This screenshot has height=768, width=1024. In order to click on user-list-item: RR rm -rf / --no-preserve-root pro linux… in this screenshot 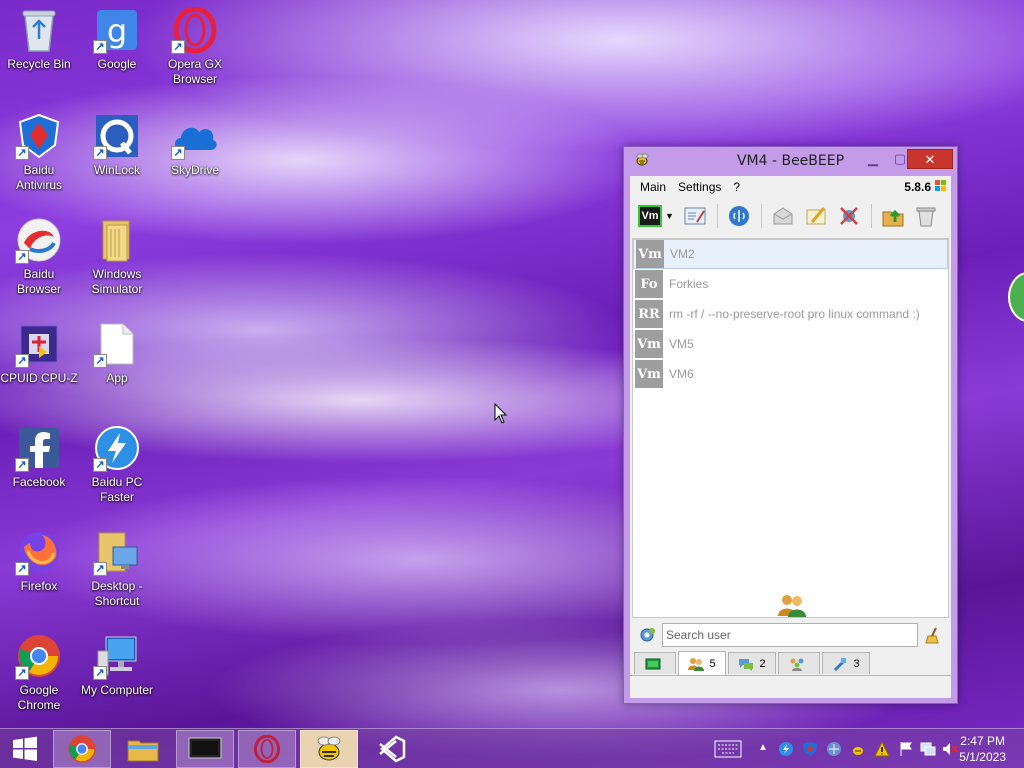, I will do `click(790, 314)`.